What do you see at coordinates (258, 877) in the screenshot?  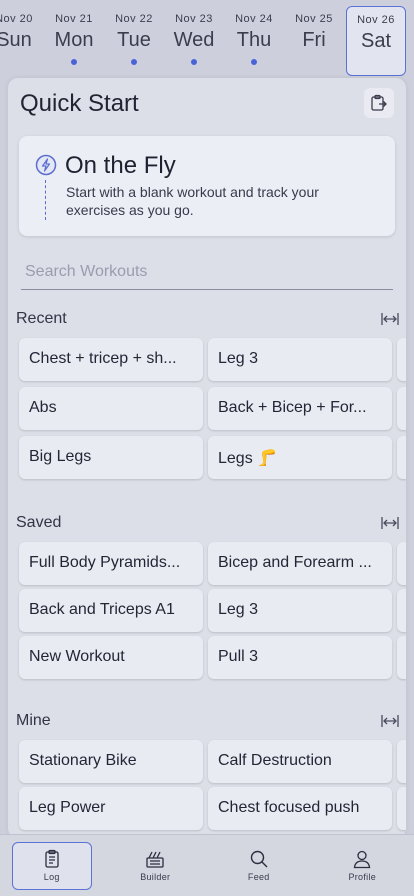 I see `nav-label: Feed` at bounding box center [258, 877].